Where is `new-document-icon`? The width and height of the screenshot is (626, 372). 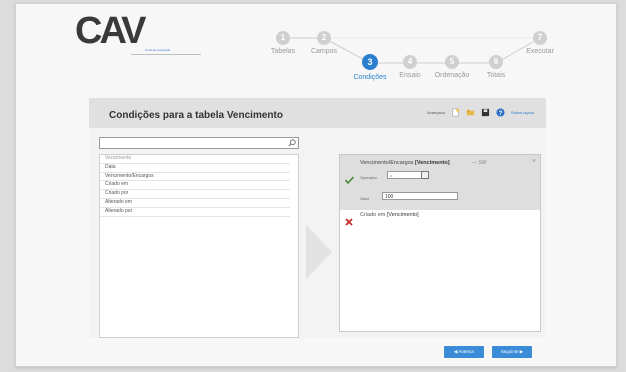 new-document-icon is located at coordinates (455, 112).